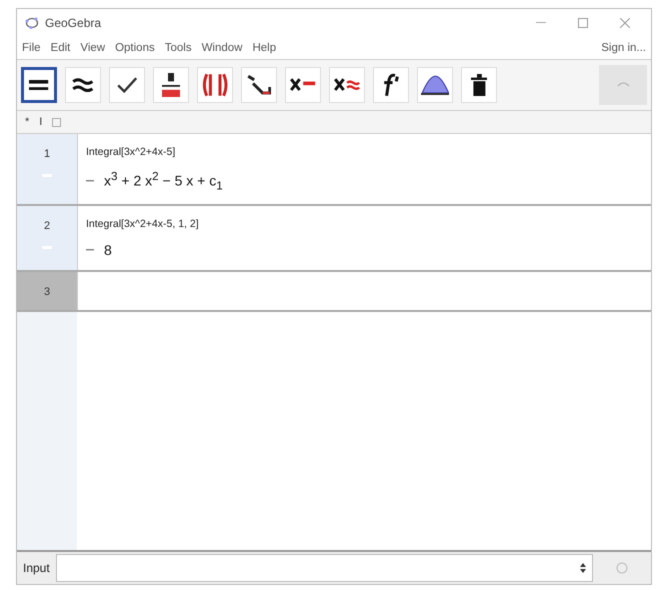 This screenshot has width=657, height=590. I want to click on check-icon, so click(127, 85).